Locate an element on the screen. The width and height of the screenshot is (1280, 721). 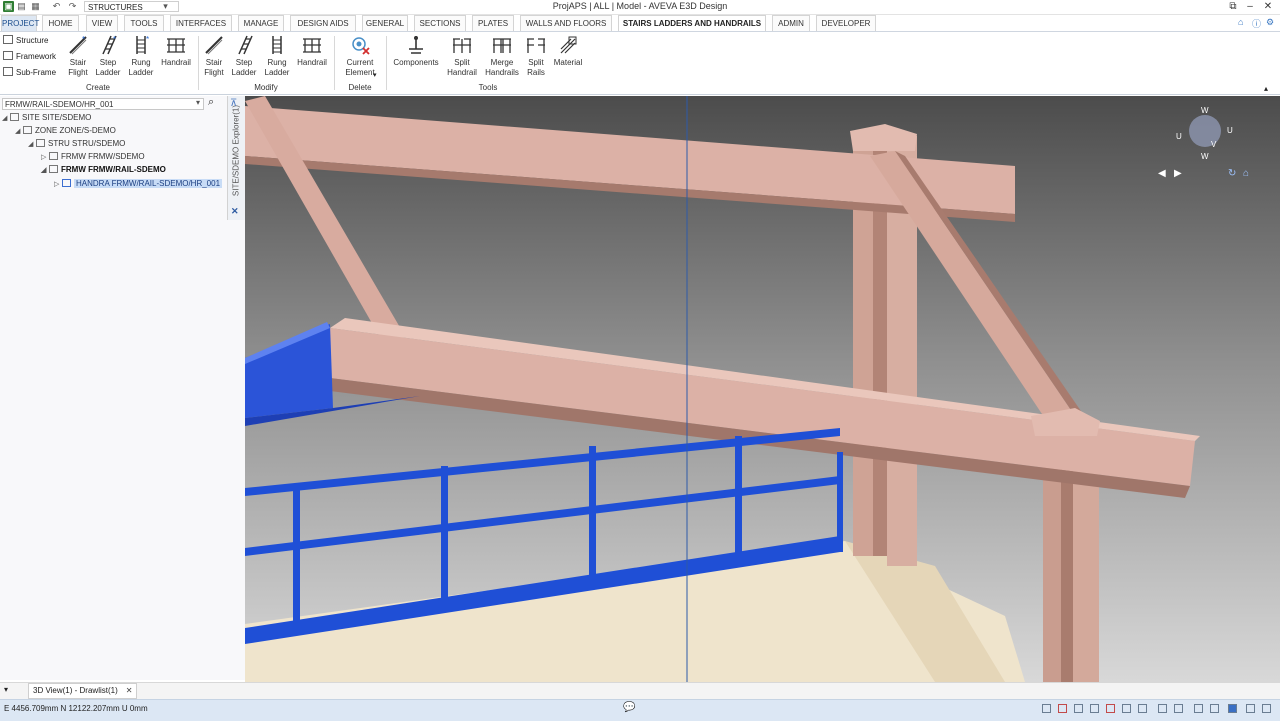
collapse-ribbon-icon: ▴ is located at coordinates (1266, 88).